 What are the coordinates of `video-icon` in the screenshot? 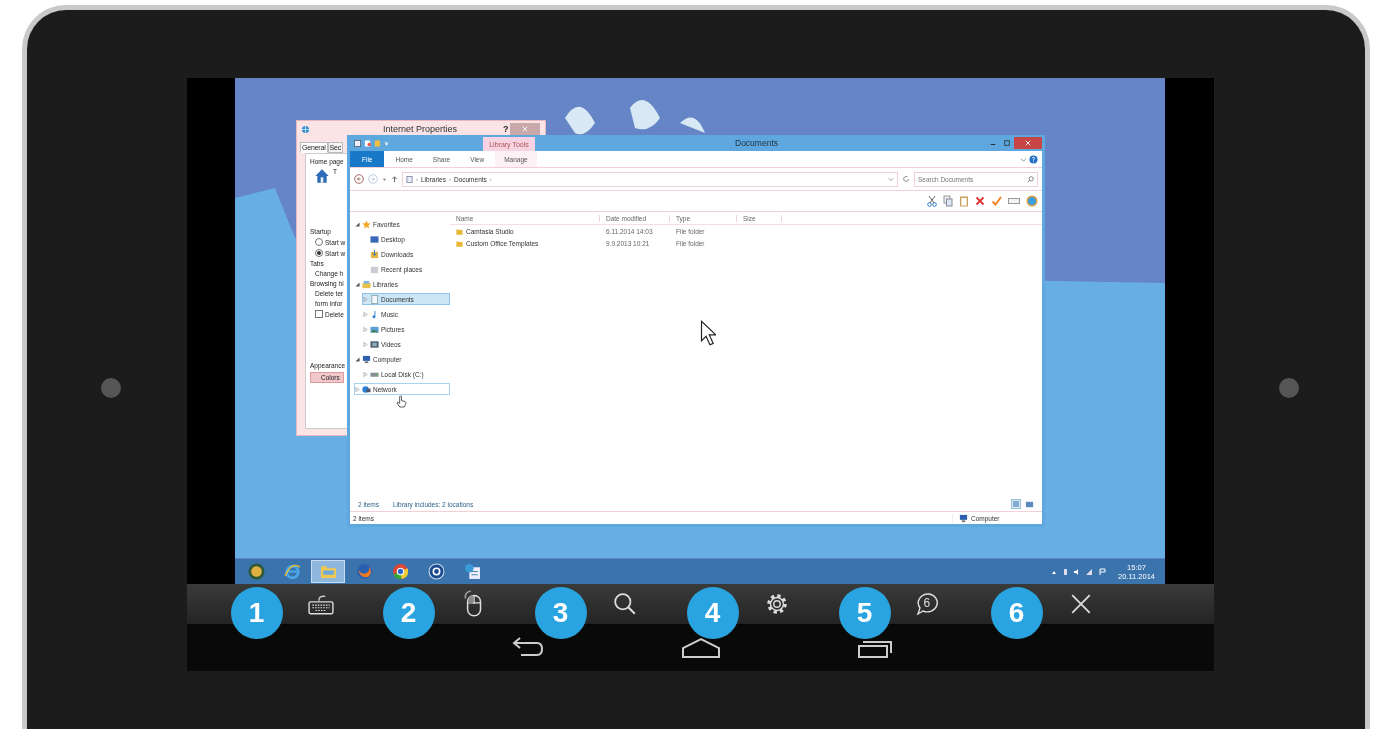 It's located at (374, 344).